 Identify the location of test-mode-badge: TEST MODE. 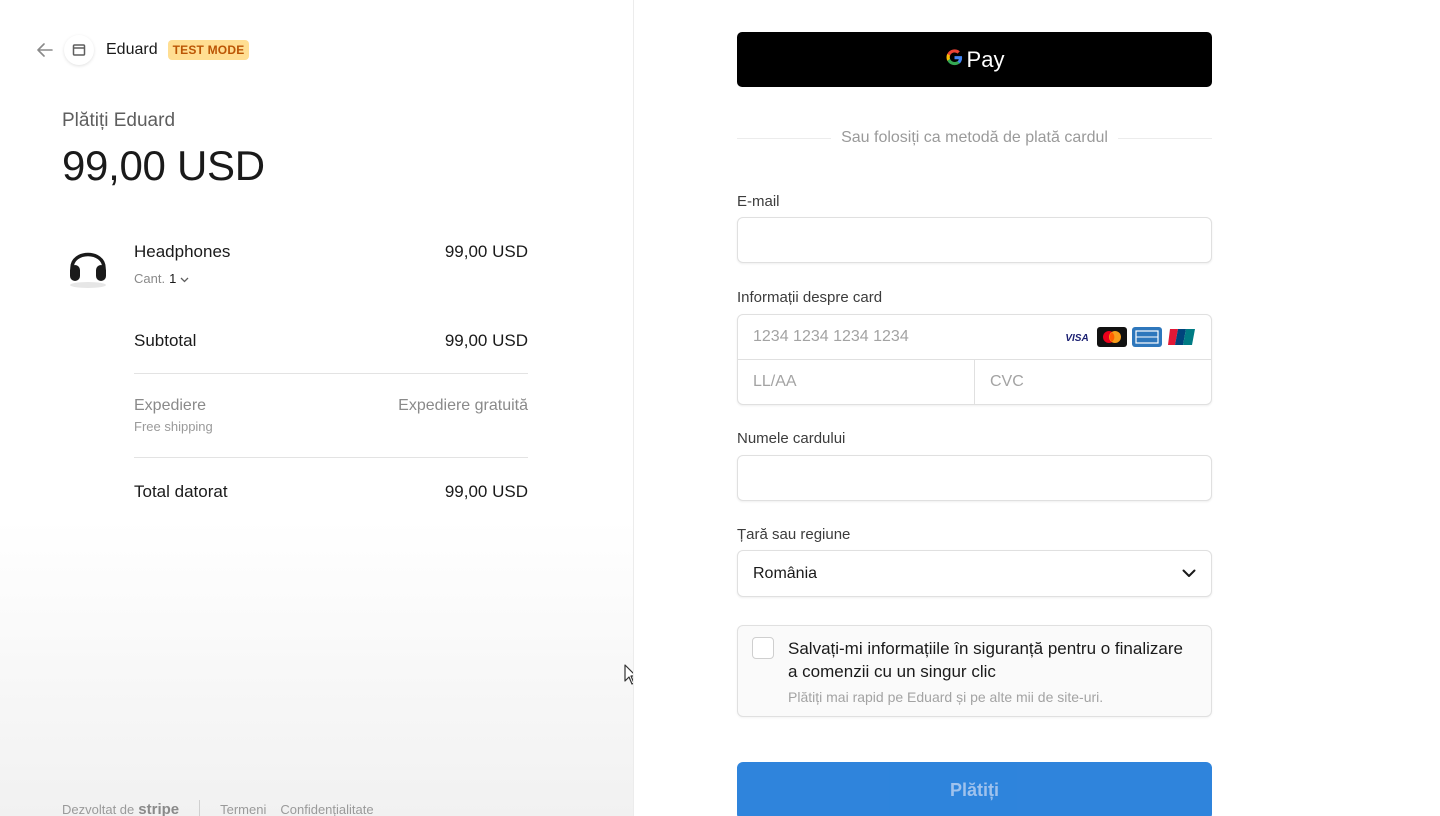
(208, 50).